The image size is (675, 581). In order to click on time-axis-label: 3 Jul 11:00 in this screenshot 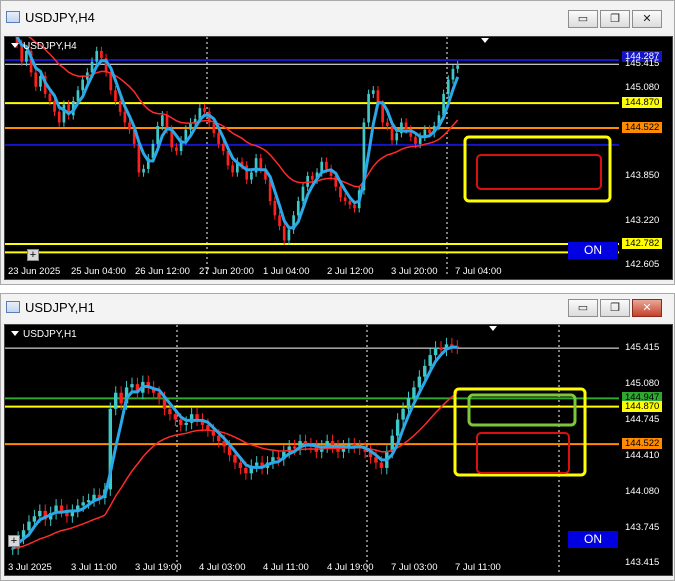, I will do `click(94, 567)`.